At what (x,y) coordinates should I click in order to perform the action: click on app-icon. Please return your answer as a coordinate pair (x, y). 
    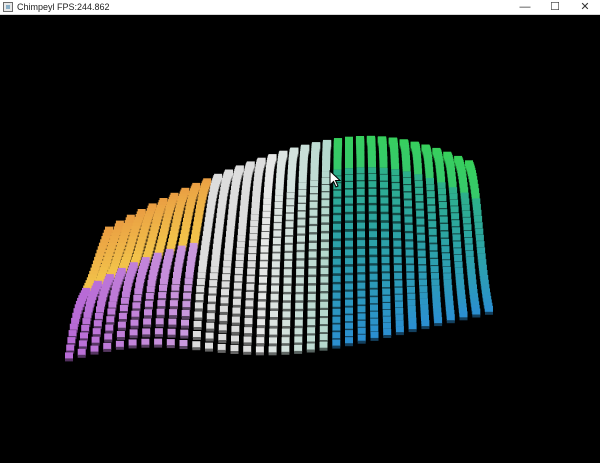
    Looking at the image, I should click on (8, 7).